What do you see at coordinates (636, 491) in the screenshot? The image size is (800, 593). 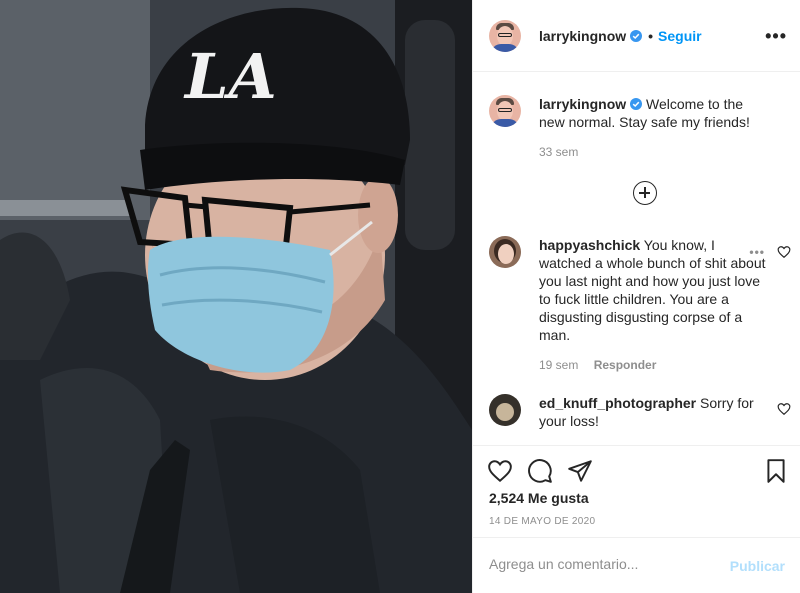 I see `post-actions: 2,524 Me gusta 14 DE MAYO DE 2020` at bounding box center [636, 491].